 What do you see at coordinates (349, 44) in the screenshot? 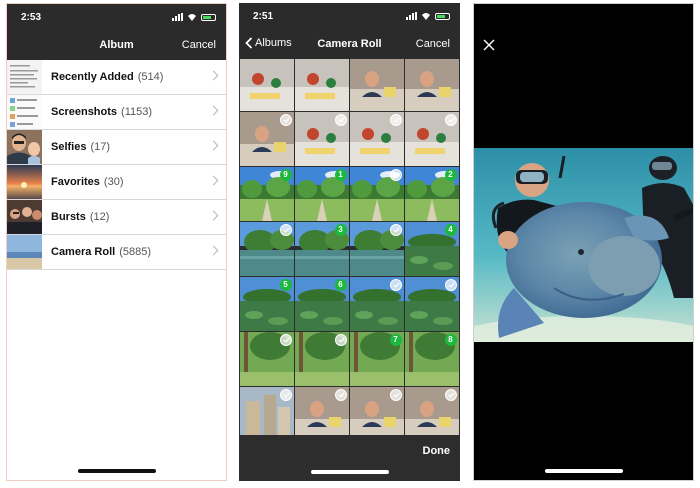
I see `nav-bar: Albums Camera Roll Cancel` at bounding box center [349, 44].